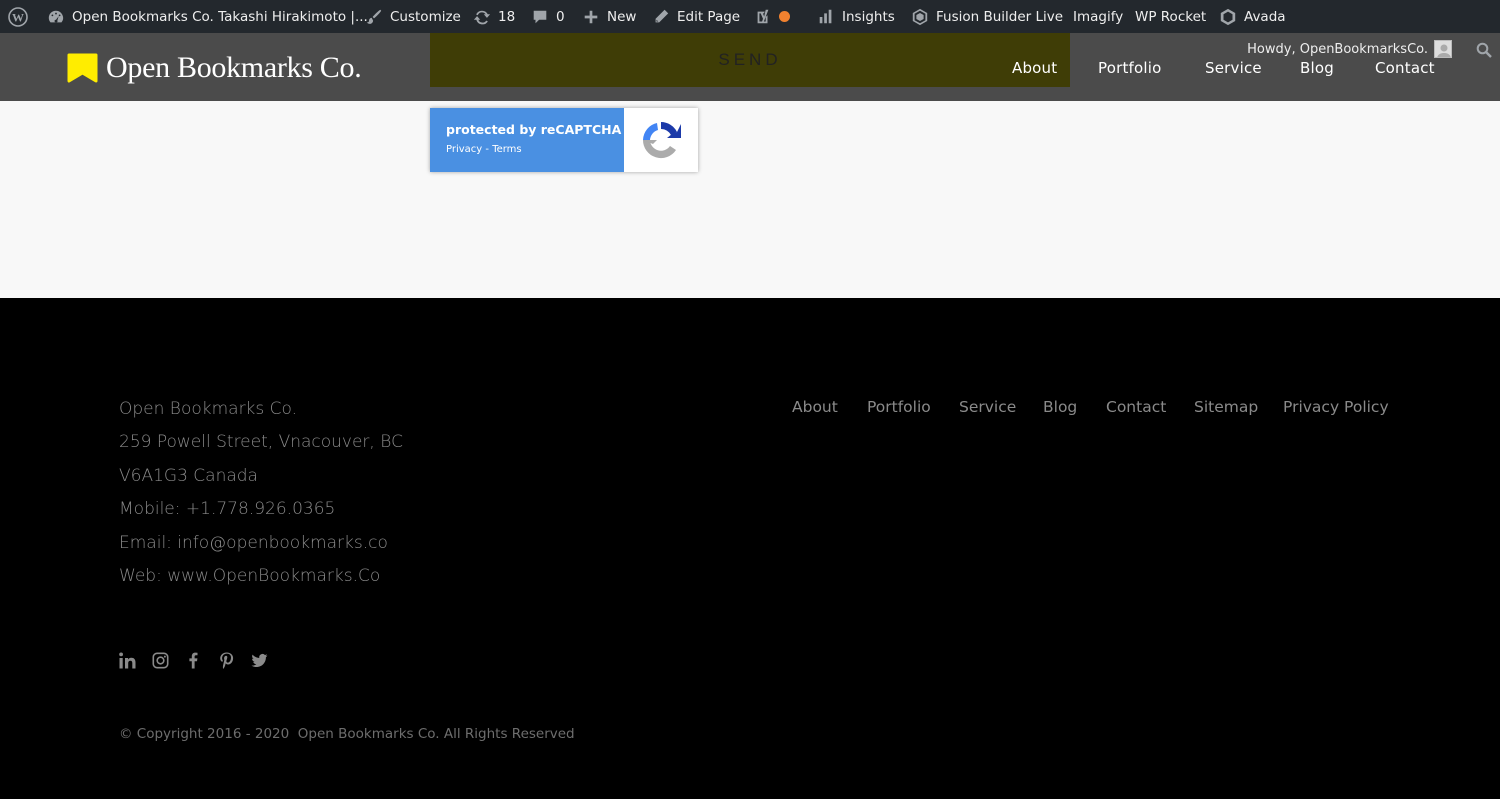 Image resolution: width=1500 pixels, height=799 pixels. What do you see at coordinates (527, 140) in the screenshot?
I see `recaptcha-info: protected by reCAPTCHA Privacy - Terms` at bounding box center [527, 140].